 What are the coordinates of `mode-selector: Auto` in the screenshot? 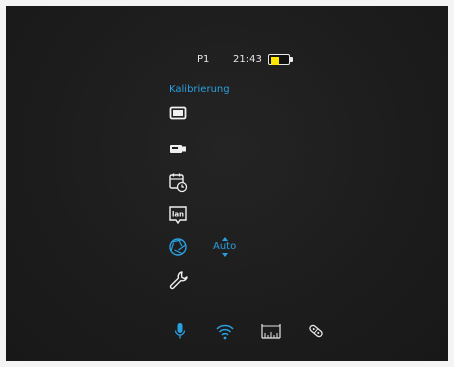 It's located at (227, 247).